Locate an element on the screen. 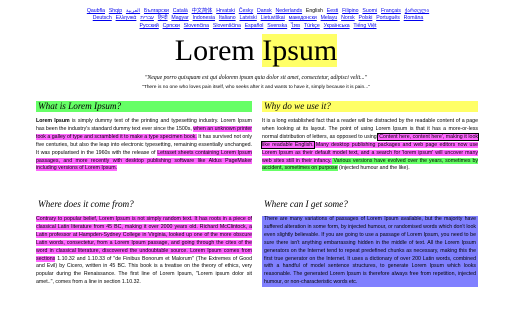 This screenshot has width=512, height=320. language-link: Latviski is located at coordinates (247, 18).